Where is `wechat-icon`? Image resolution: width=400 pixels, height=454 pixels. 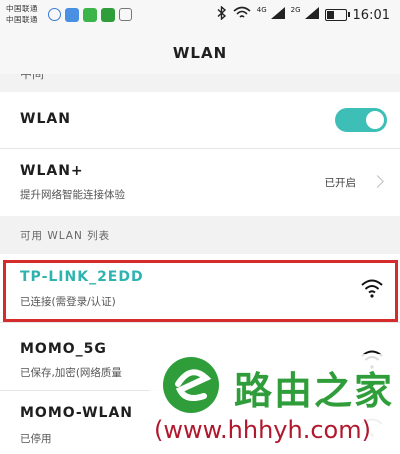
wechat-icon is located at coordinates (90, 15).